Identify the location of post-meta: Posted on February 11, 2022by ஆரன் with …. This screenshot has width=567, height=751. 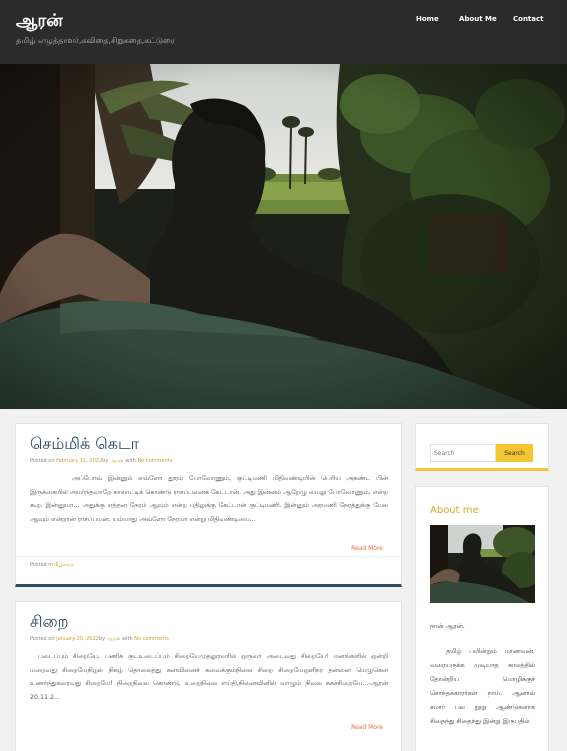
(101, 461).